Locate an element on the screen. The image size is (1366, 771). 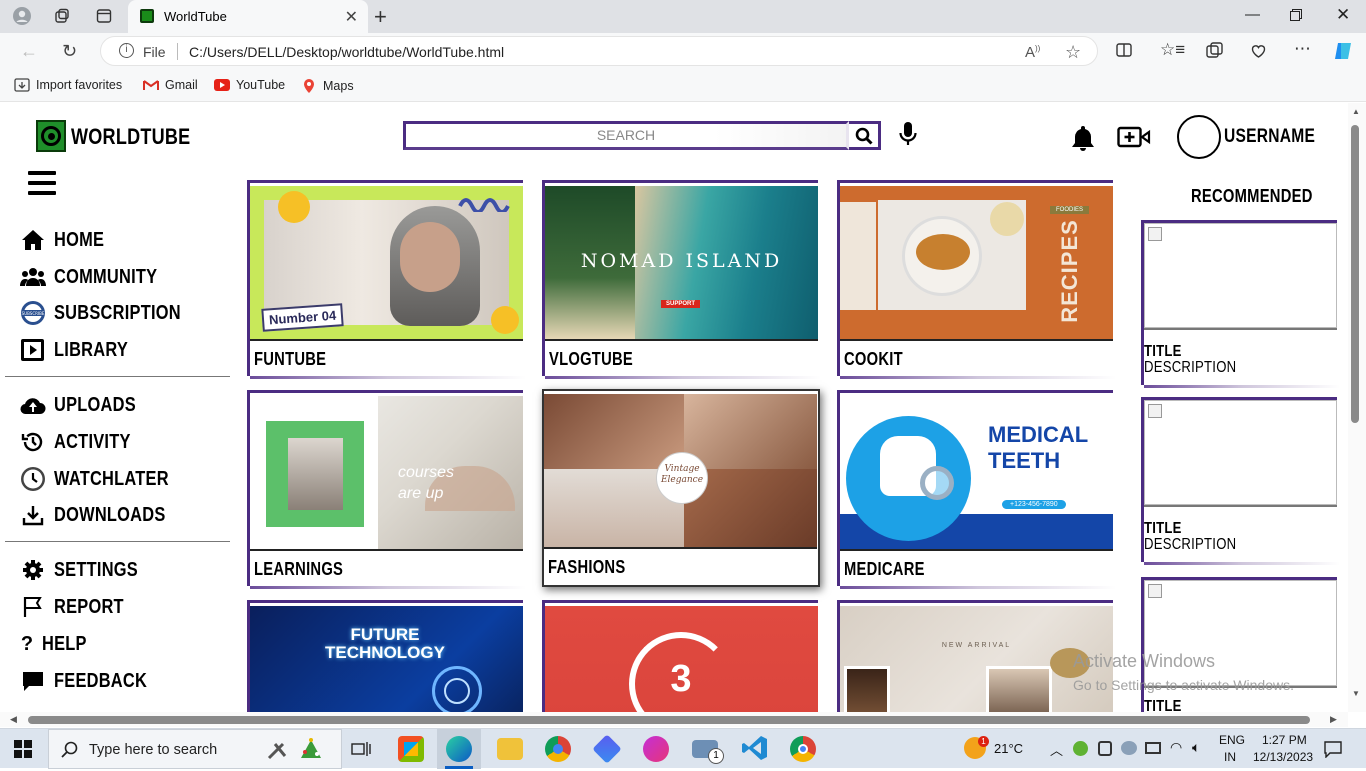
sidebar-item-community: COMMUNITY is located at coordinates (100, 277).